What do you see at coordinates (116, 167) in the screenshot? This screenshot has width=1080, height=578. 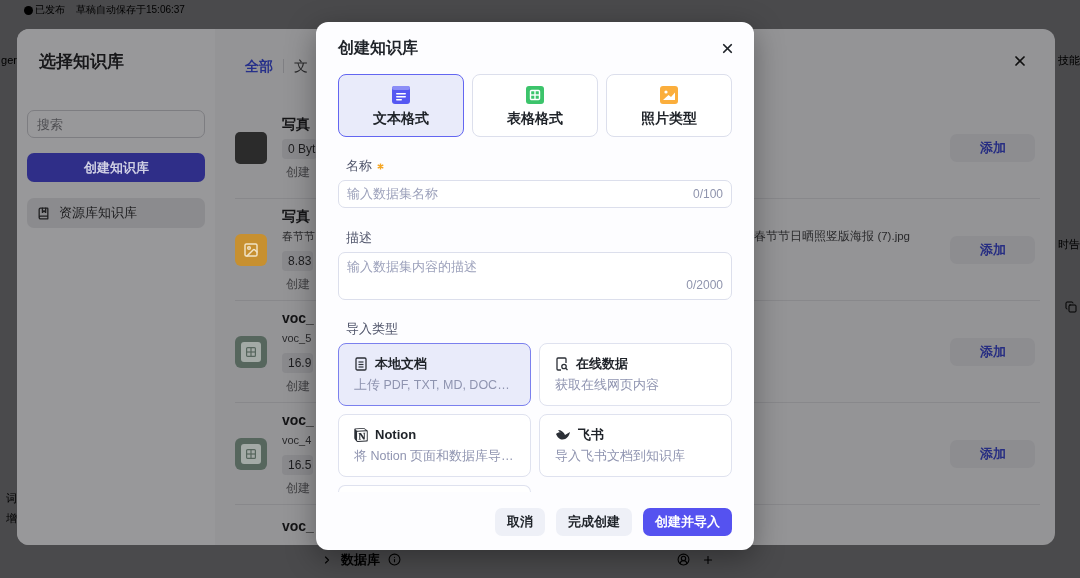 I see `create-button: 创建知识库` at bounding box center [116, 167].